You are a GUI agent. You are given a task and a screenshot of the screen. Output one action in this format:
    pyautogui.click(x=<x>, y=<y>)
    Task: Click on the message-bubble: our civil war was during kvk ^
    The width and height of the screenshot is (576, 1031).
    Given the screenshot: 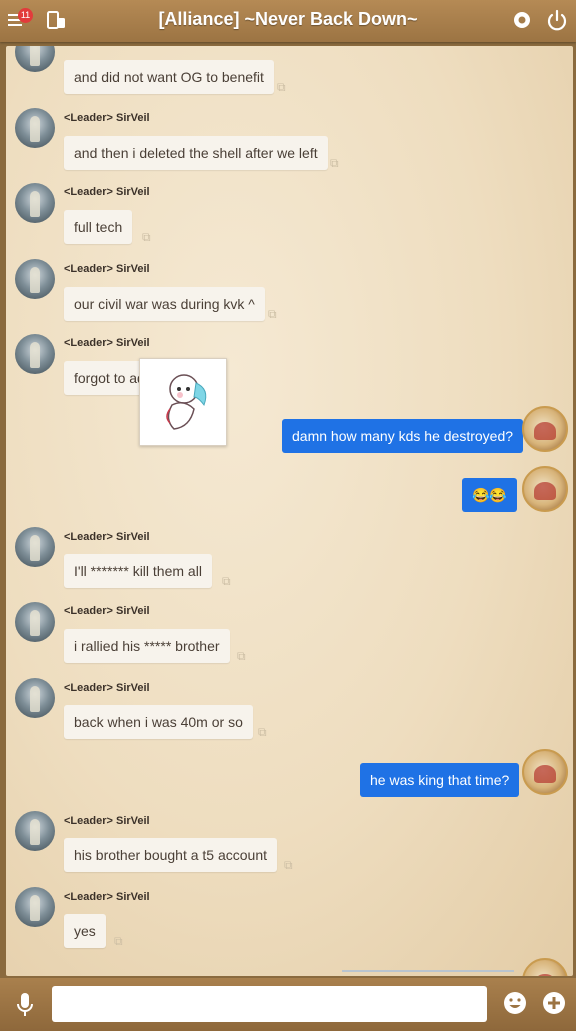 What is the action you would take?
    pyautogui.click(x=164, y=304)
    